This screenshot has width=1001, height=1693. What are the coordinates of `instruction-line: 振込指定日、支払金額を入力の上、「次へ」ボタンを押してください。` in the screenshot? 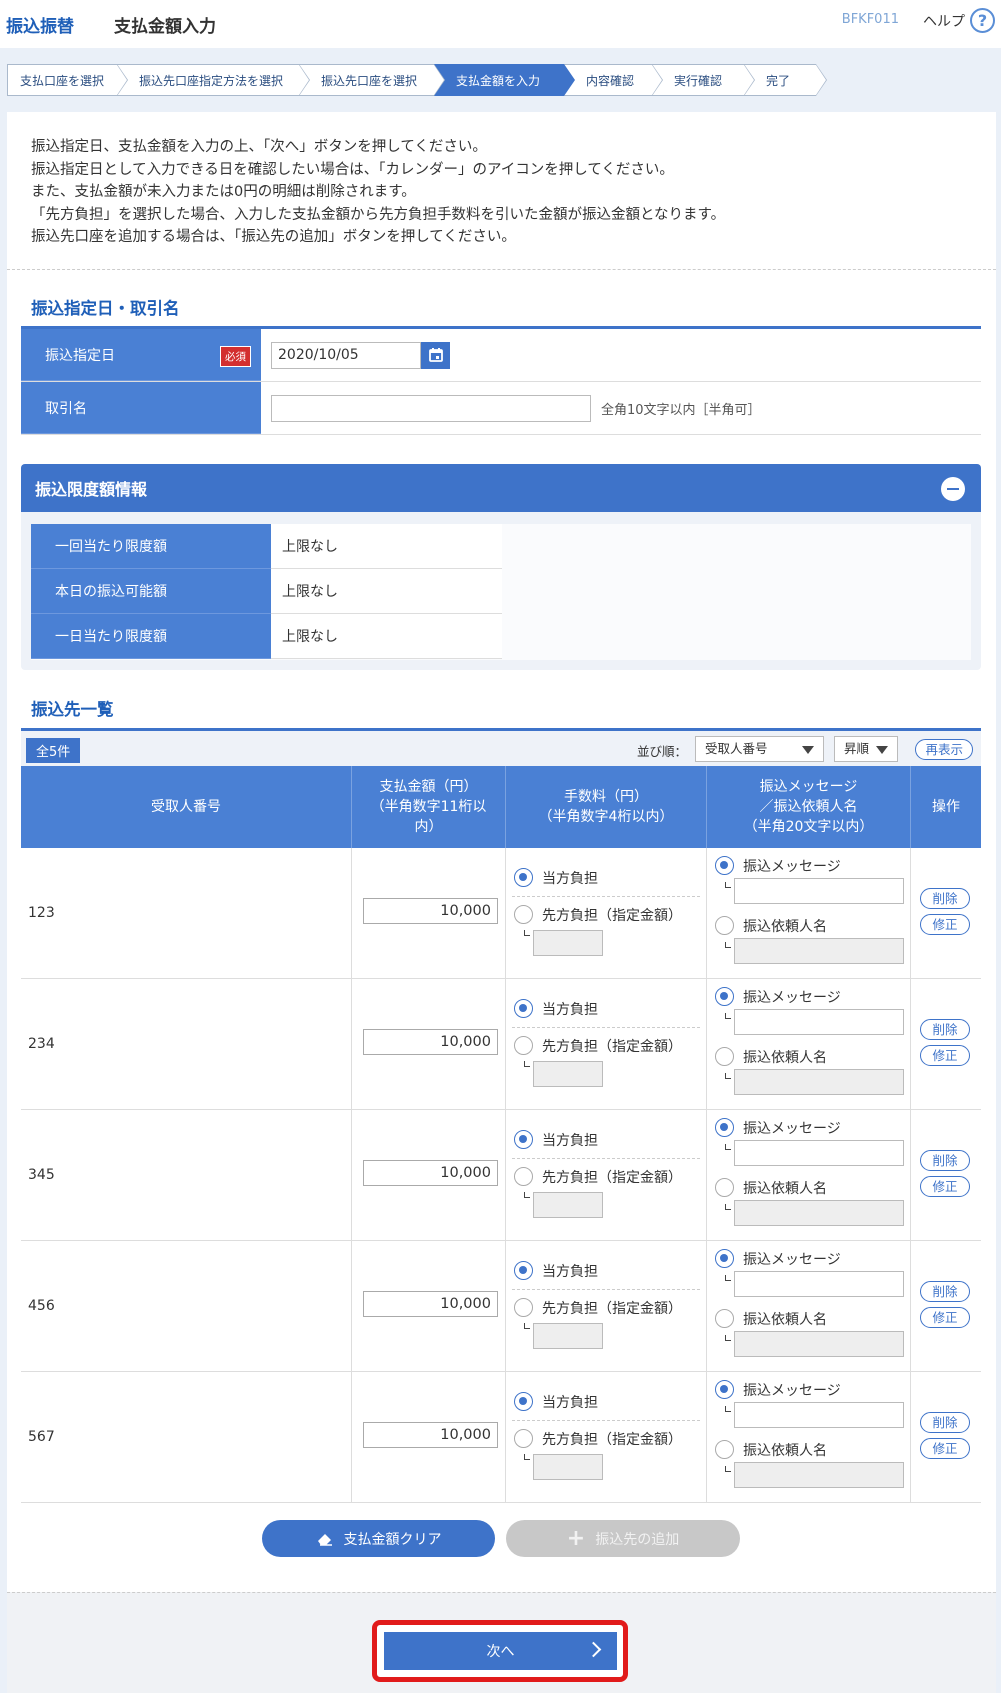 It's located at (259, 147).